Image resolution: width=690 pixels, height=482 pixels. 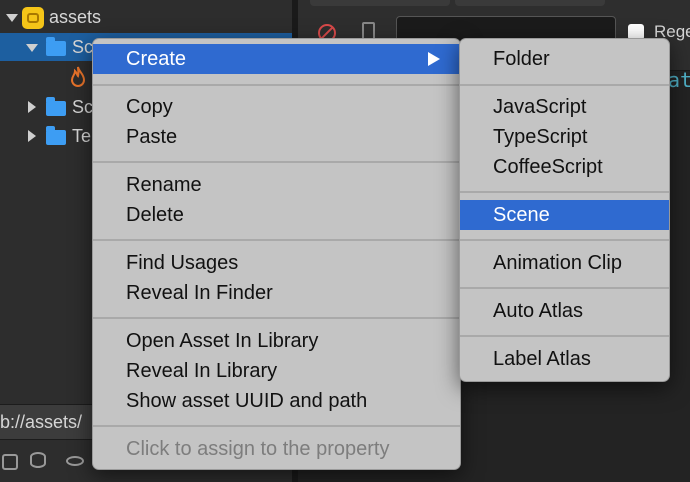 I want to click on menu-item-create: Create, so click(x=276, y=59).